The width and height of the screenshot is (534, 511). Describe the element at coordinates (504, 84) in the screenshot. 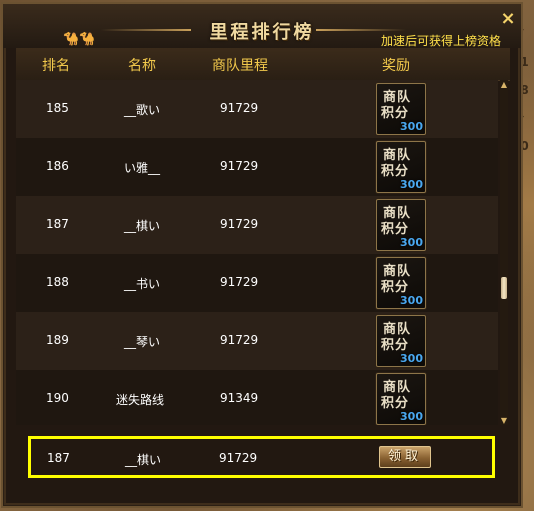

I see `scroll-up-arrow-icon: ▲` at that location.